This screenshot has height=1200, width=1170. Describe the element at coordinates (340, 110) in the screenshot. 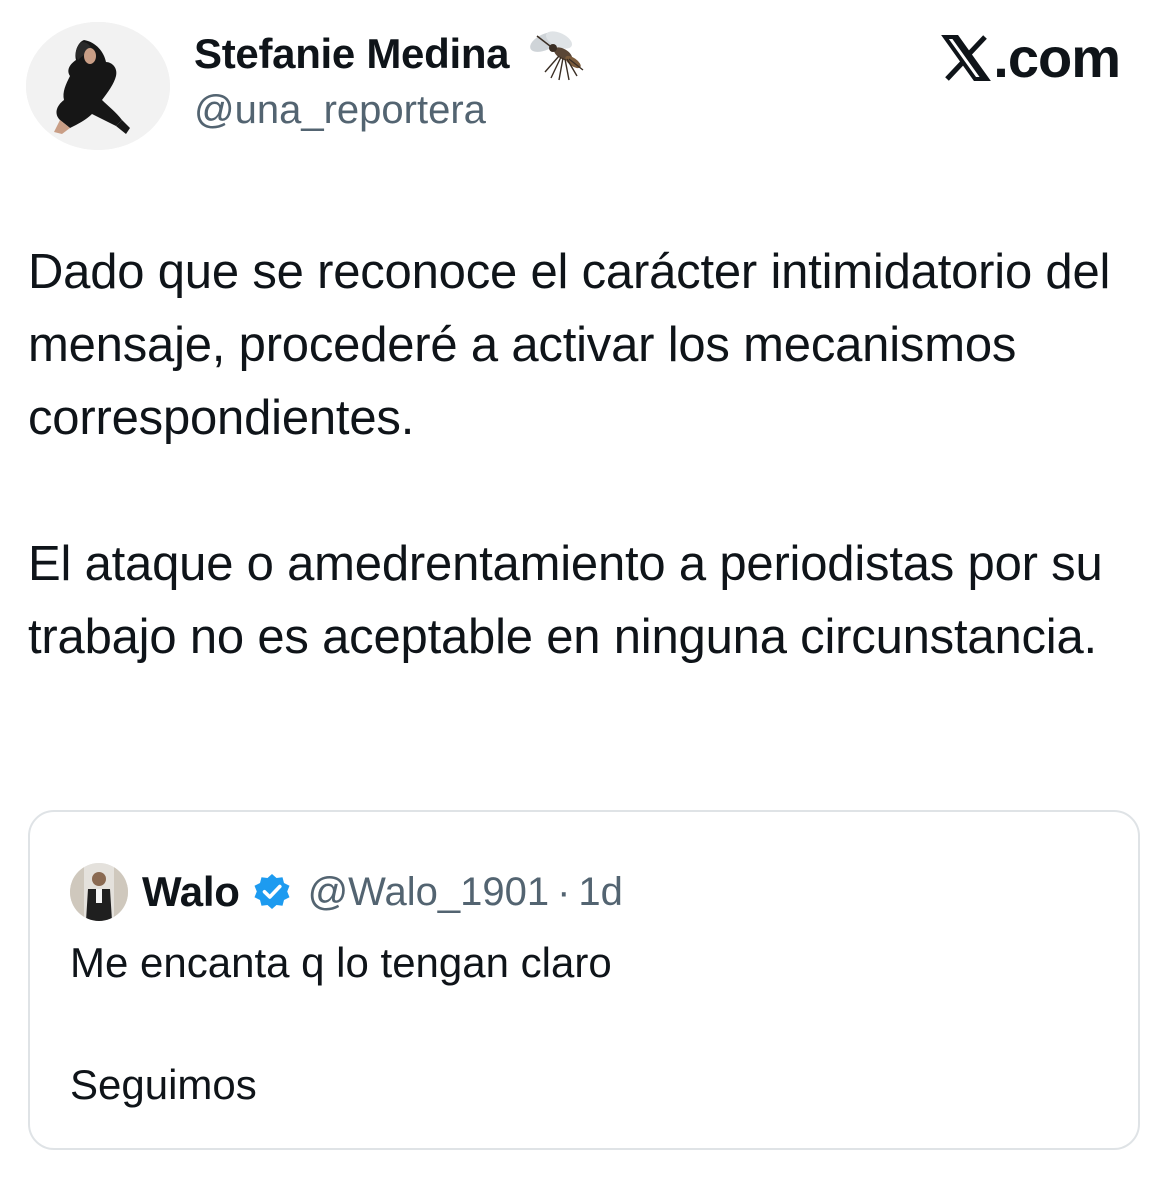

I see `author-handle: @una_reportera` at that location.